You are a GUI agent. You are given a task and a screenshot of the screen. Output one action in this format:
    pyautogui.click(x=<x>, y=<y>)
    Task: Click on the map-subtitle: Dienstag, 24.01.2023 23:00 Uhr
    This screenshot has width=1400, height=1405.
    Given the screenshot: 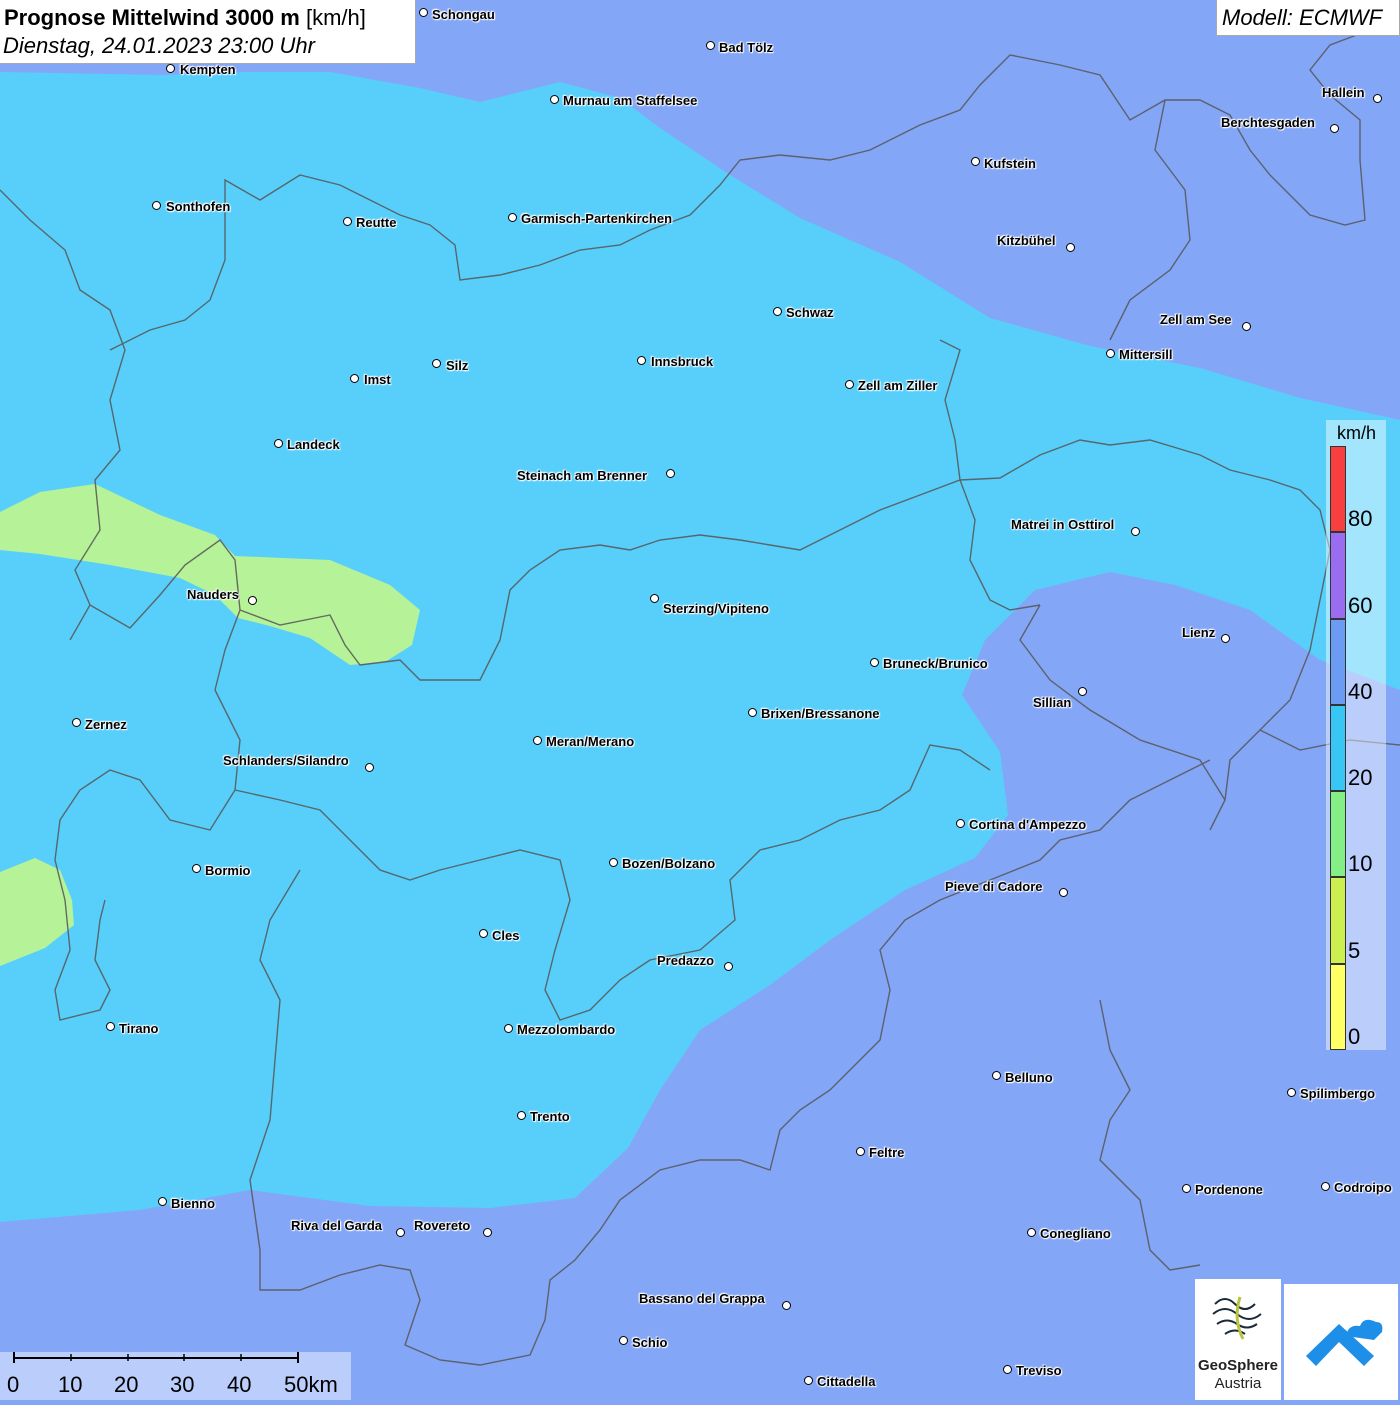 What is the action you would take?
    pyautogui.click(x=159, y=45)
    